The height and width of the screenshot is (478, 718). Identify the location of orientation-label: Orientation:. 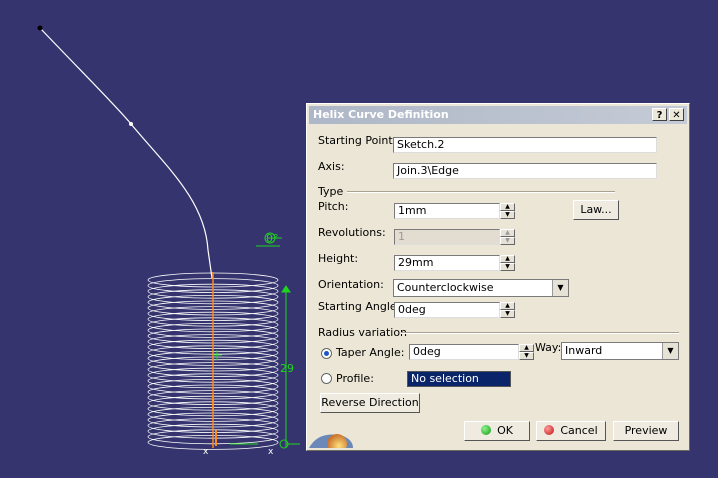
(351, 284).